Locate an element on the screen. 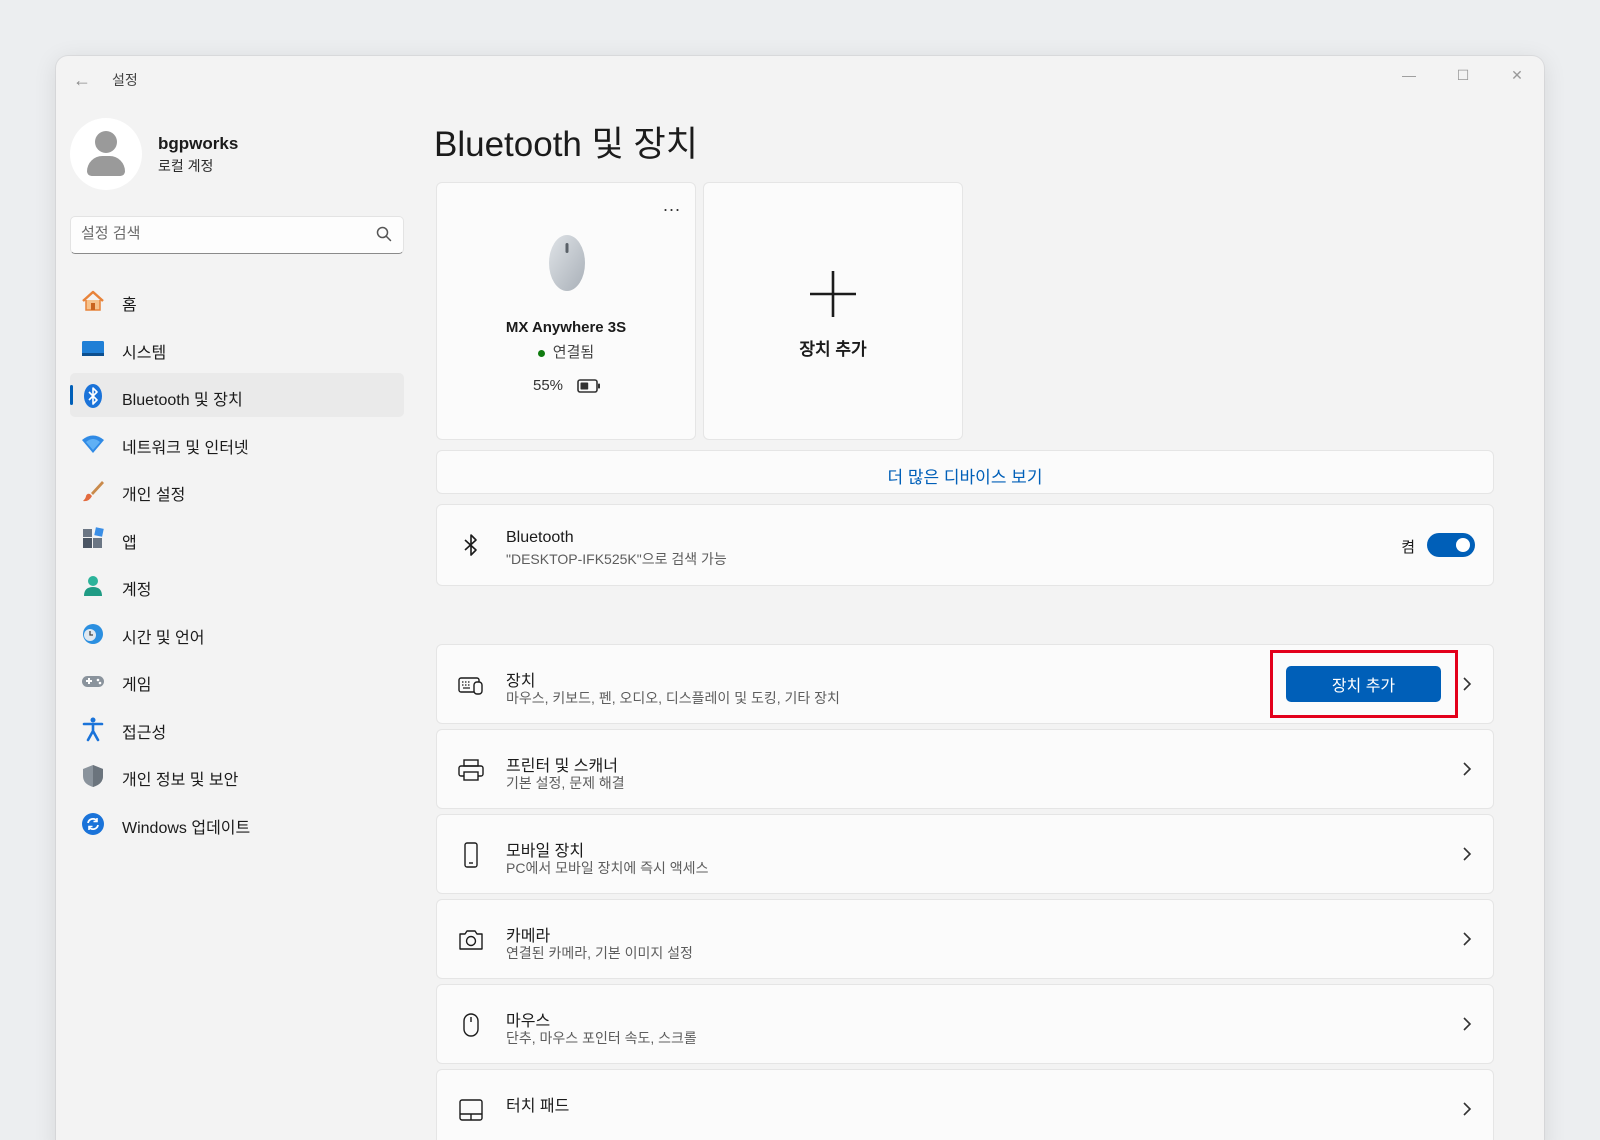 The width and height of the screenshot is (1600, 1140). sidebar-item-windows-update: Windows 업데이트 is located at coordinates (237, 823).